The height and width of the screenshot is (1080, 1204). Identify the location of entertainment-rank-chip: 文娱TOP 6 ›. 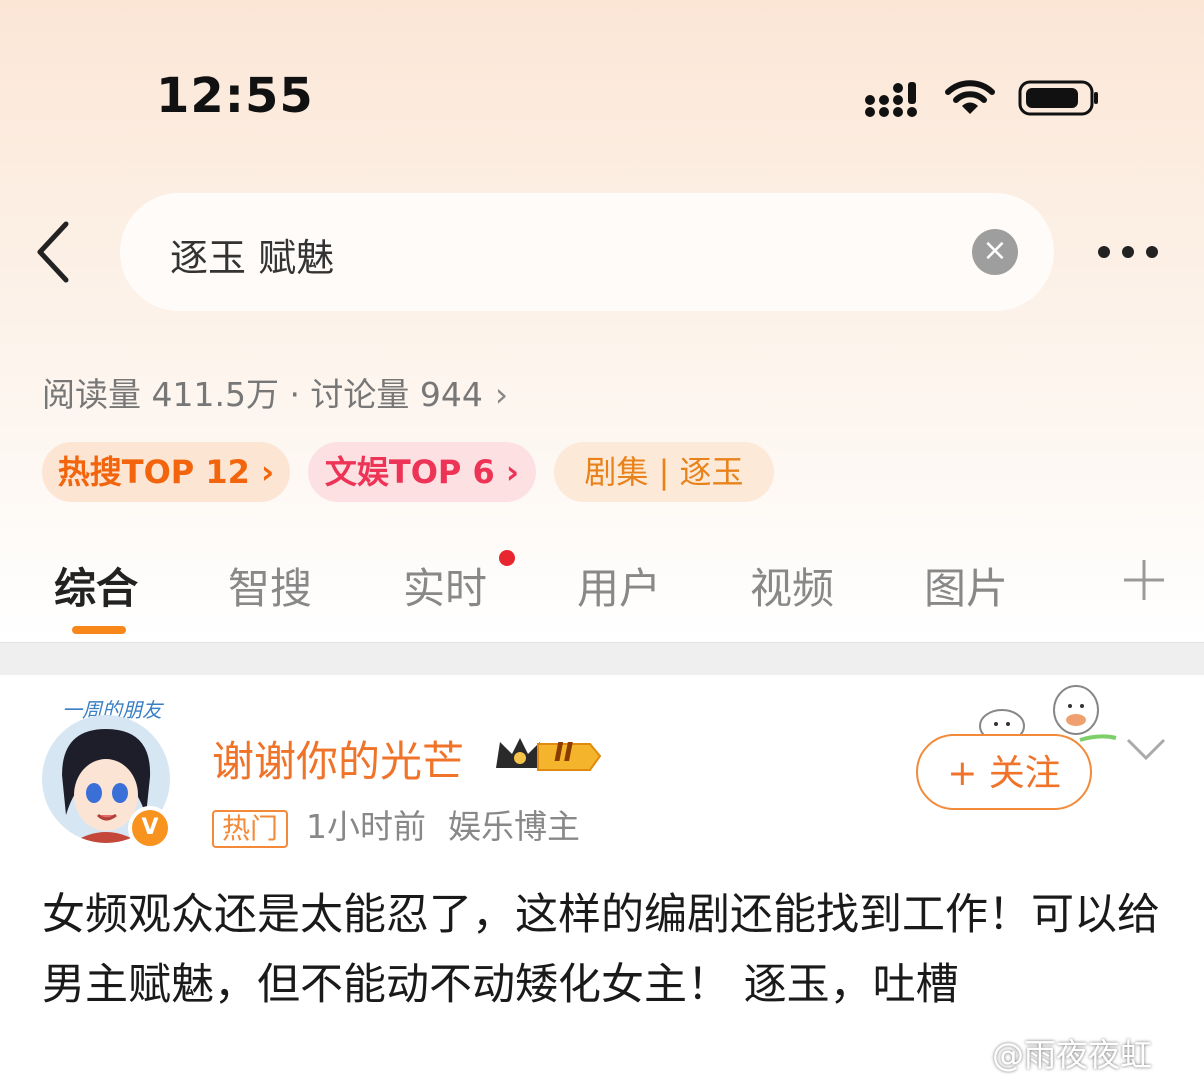
(422, 472).